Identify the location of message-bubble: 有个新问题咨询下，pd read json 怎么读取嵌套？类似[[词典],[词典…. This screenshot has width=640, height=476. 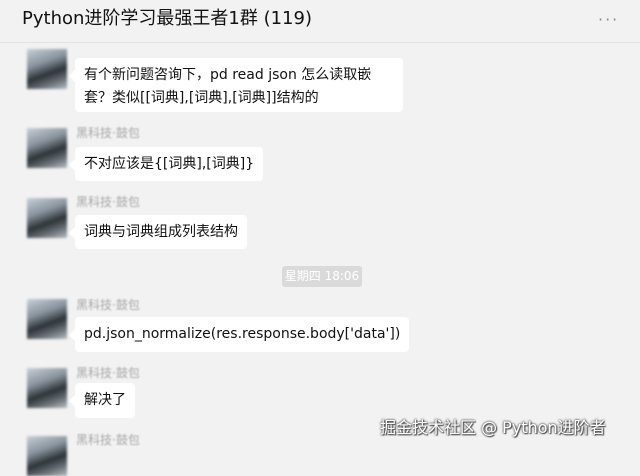
(236, 85).